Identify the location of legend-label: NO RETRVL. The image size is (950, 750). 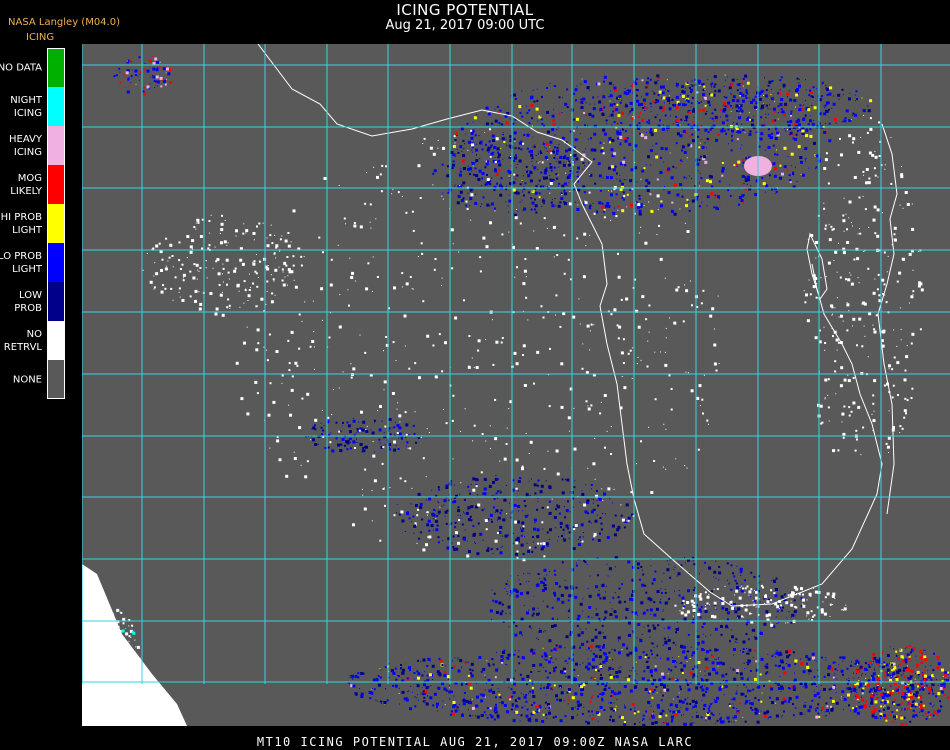
(22, 340).